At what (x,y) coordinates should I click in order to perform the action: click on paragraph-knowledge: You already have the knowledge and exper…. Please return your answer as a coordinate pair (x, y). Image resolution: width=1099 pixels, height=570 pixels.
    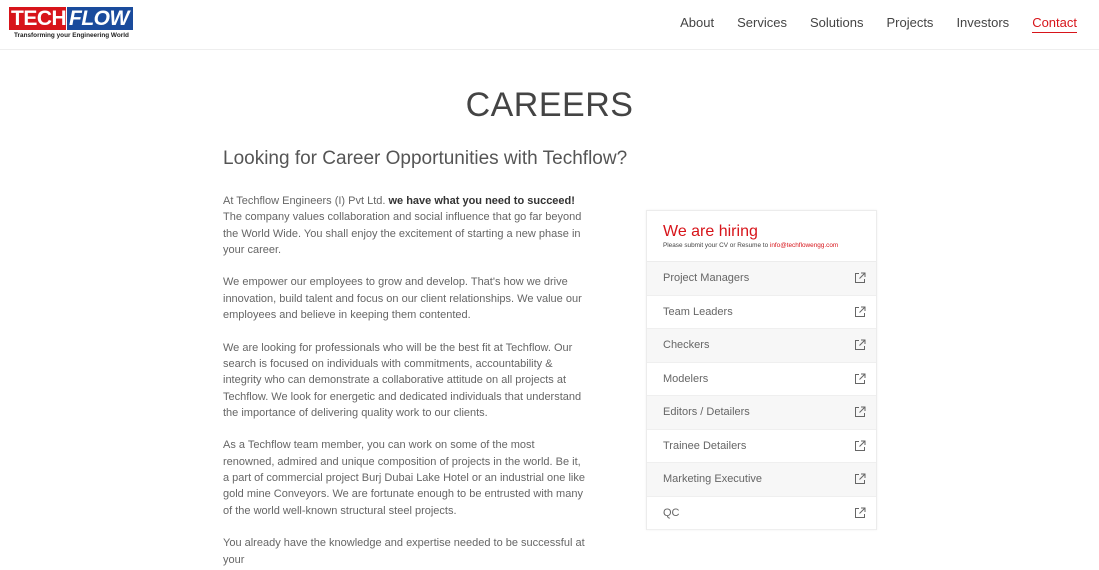
    Looking at the image, I should click on (404, 551).